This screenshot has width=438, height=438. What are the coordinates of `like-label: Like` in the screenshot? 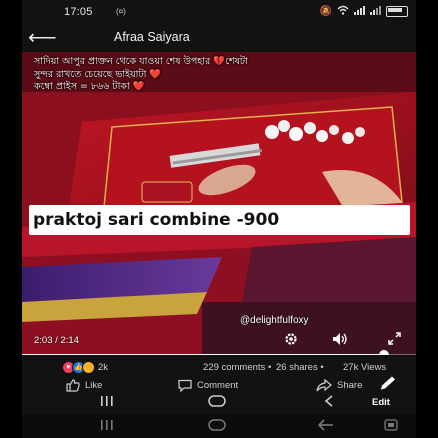 It's located at (94, 385).